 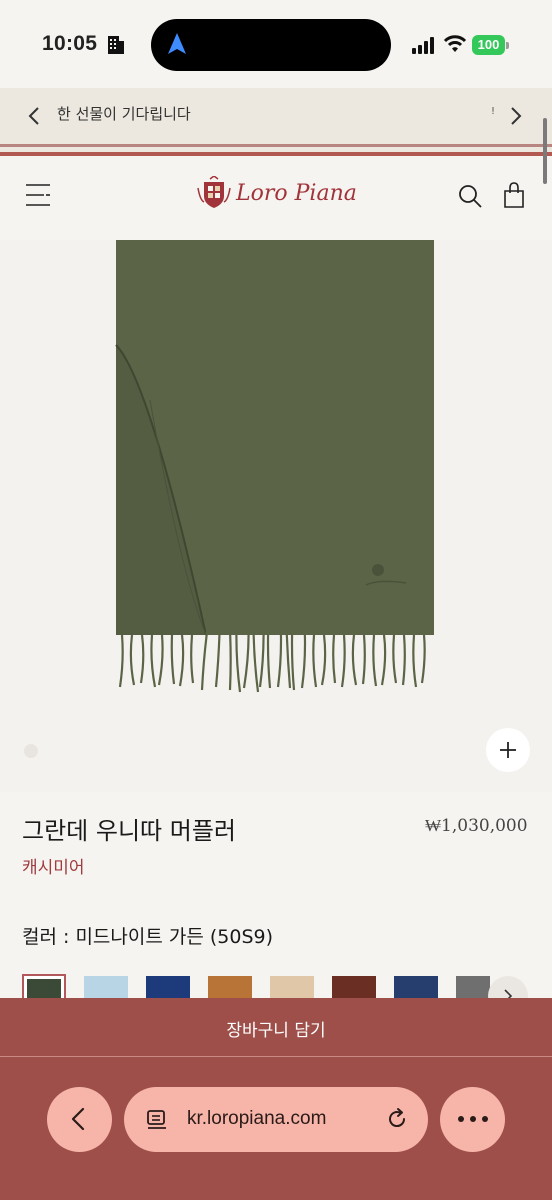 I want to click on color-swatches, so click(x=256, y=986).